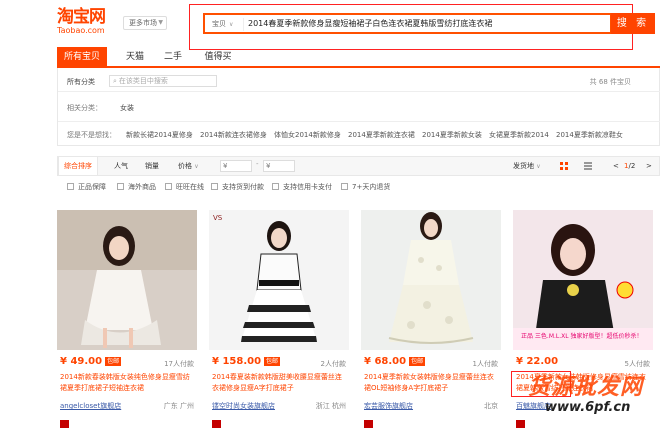  I want to click on ship-from-label: 发货地, so click(523, 166).